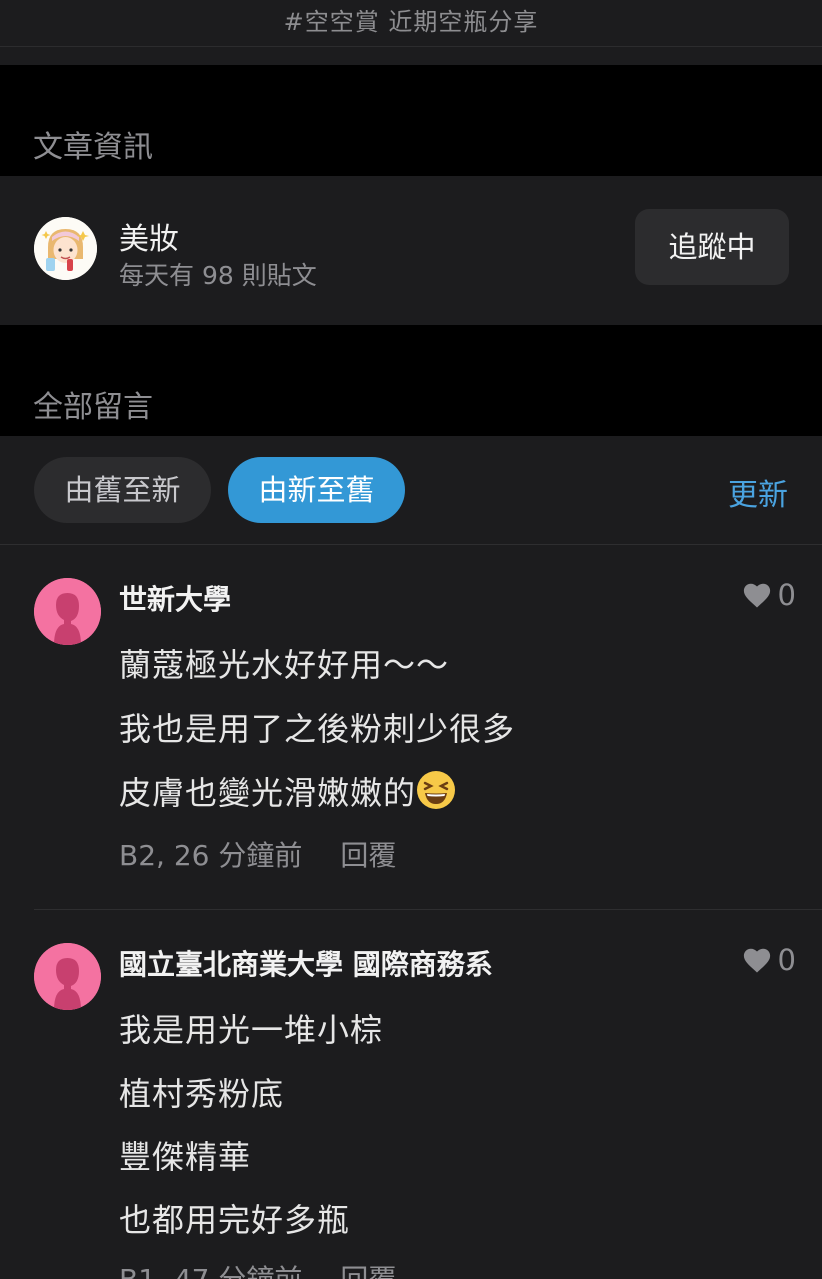 Image resolution: width=822 pixels, height=1279 pixels. Describe the element at coordinates (235, 1220) in the screenshot. I see `comment-text-line: 也都用完好多瓶` at that location.